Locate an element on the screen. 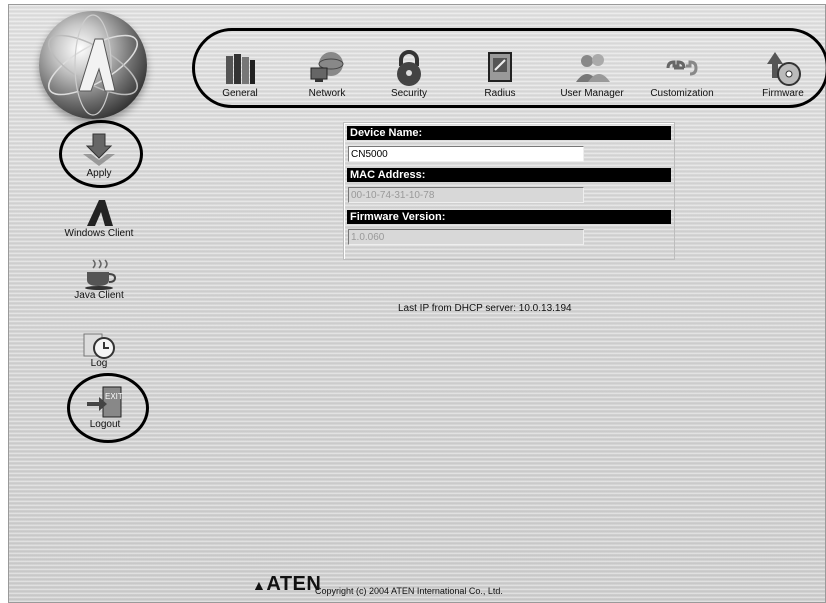 This screenshot has width=826, height=603. mac-address-field is located at coordinates (466, 195).